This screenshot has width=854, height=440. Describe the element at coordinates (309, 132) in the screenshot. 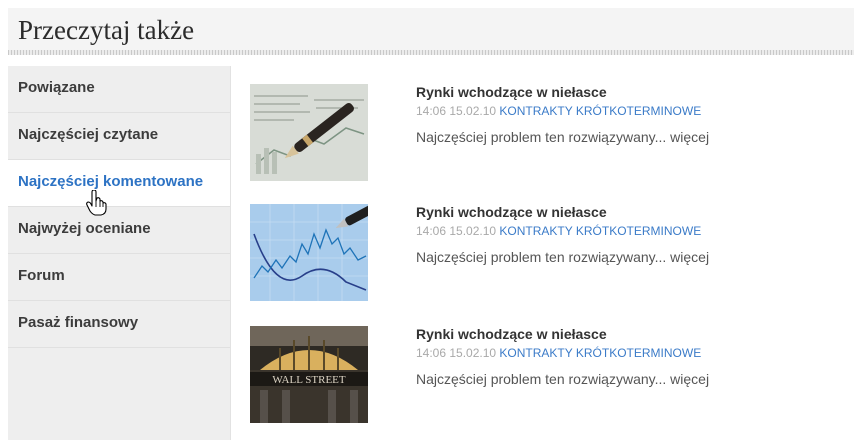

I see `pen-on-financial-newspaper-image` at that location.